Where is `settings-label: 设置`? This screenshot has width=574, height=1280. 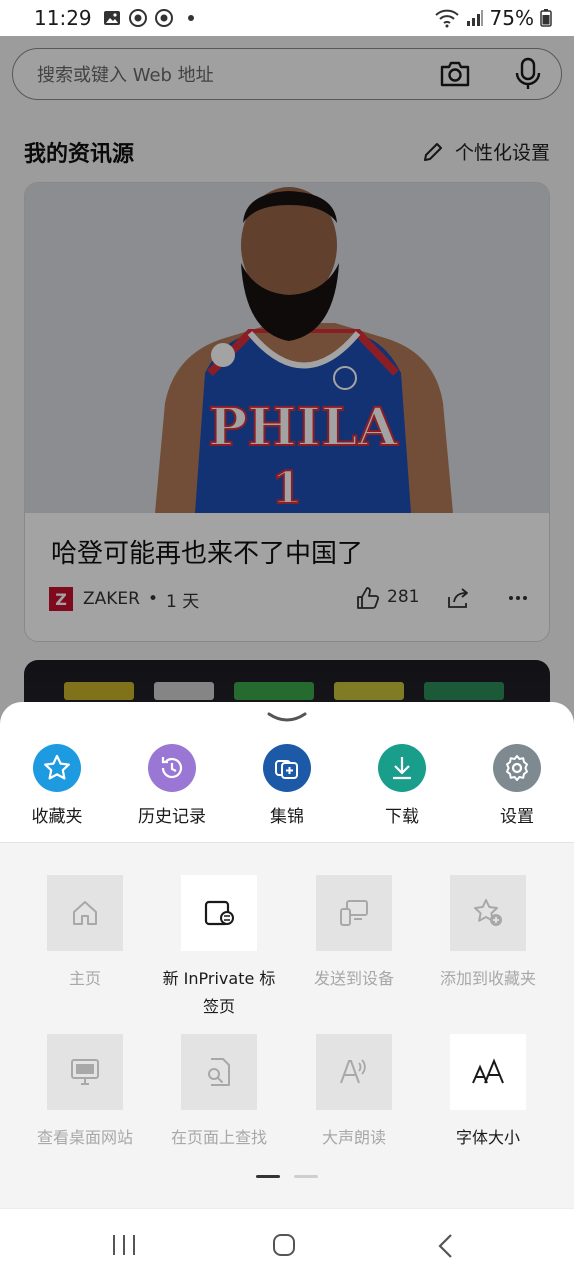
settings-label: 设置 is located at coordinates (517, 817).